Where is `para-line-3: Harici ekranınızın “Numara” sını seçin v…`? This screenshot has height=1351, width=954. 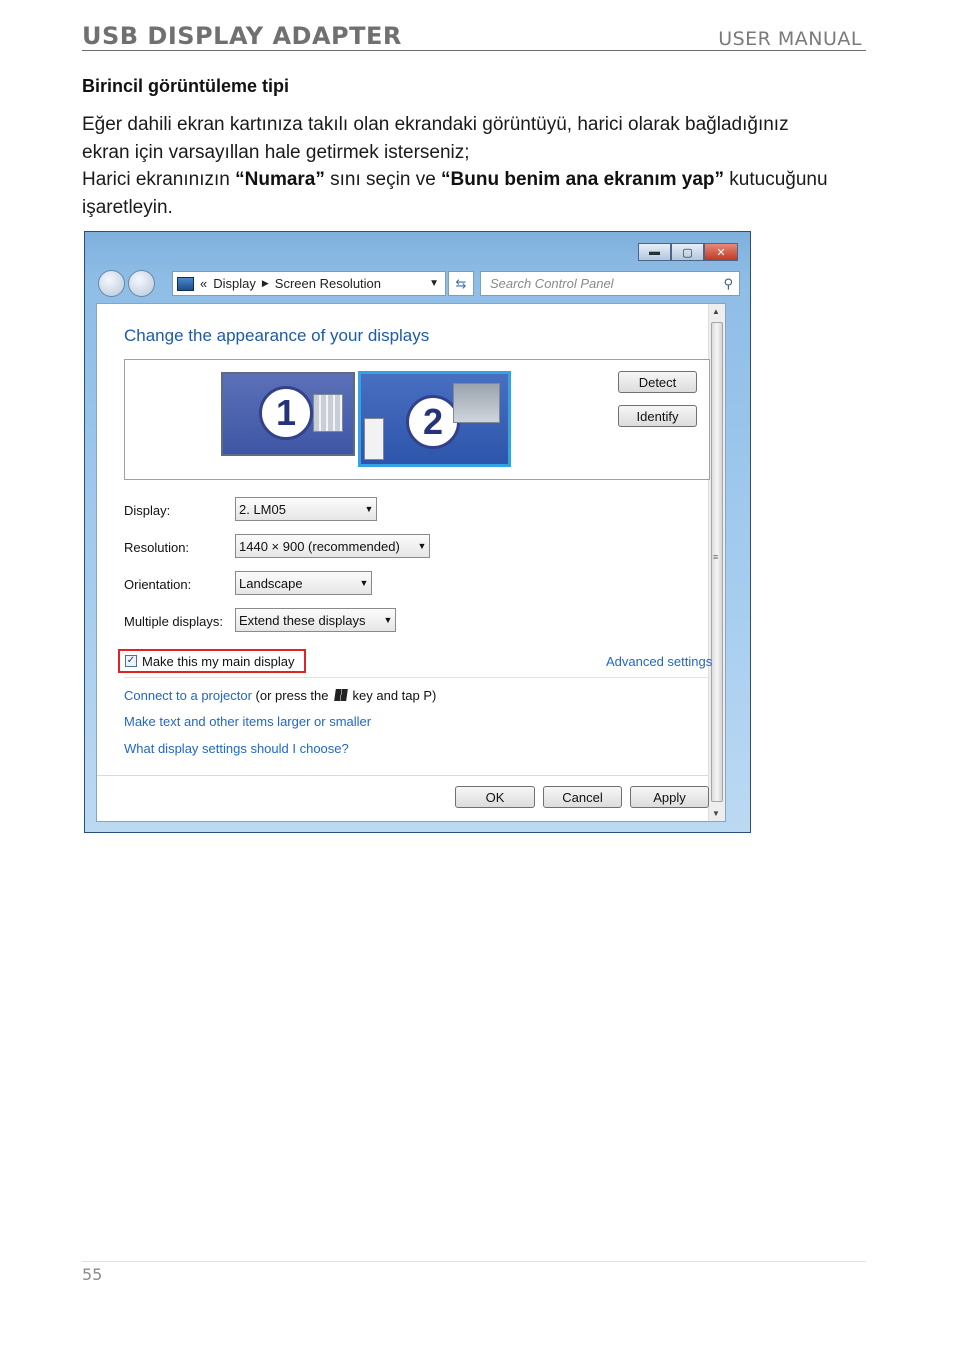
para-line-3: Harici ekranınızın “Numara” sını seçin v… is located at coordinates (477, 180).